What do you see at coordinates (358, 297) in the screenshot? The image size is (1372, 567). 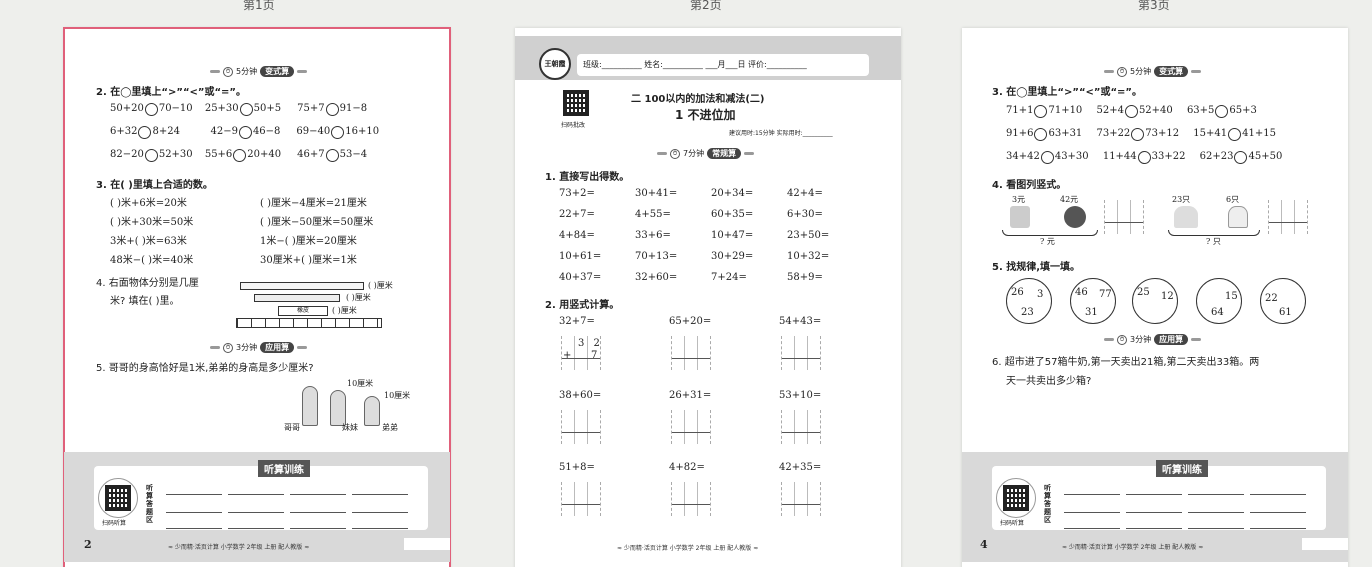 I see `length-label-b: ( )厘米` at bounding box center [358, 297].